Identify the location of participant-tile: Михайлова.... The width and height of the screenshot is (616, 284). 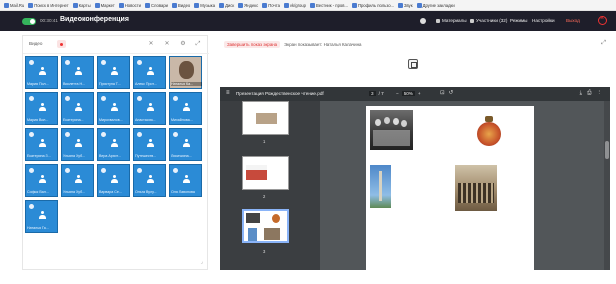
(185, 108).